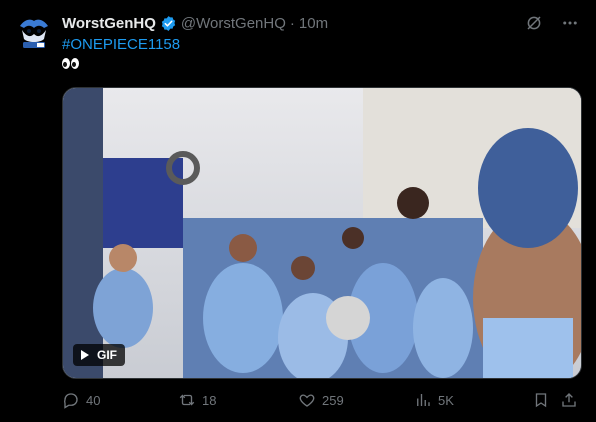 The image size is (596, 422). Describe the element at coordinates (85, 355) in the screenshot. I see `play-icon` at that location.